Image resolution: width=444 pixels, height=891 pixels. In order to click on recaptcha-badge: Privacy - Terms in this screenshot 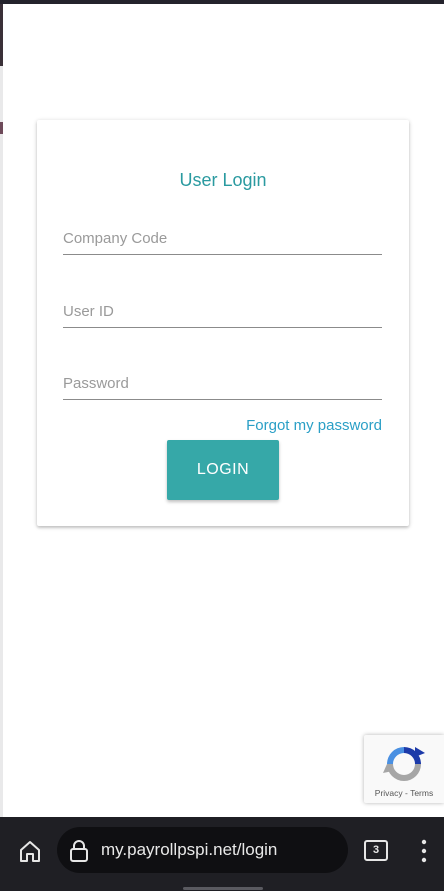, I will do `click(404, 769)`.